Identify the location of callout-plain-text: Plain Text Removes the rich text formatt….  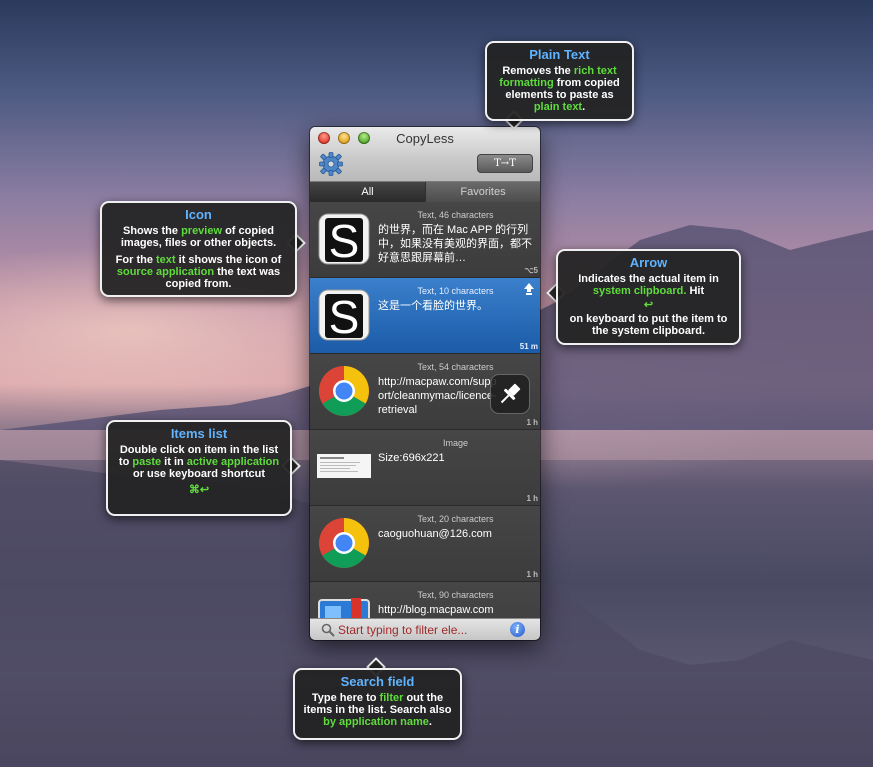
(559, 81).